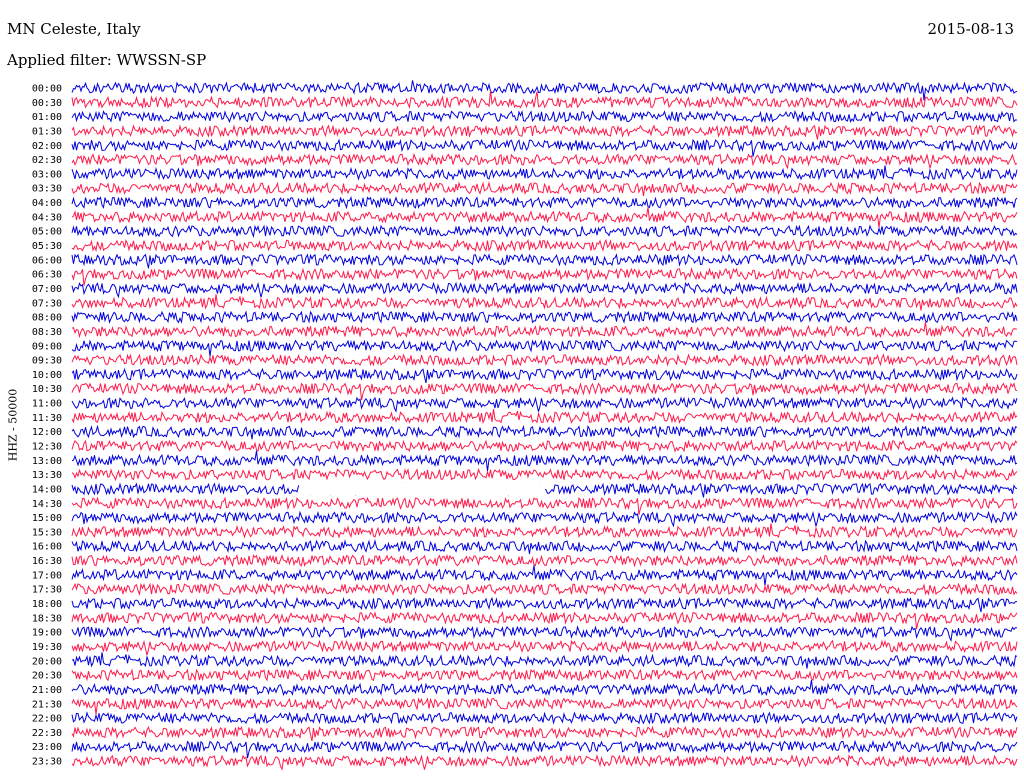  I want to click on row-time-label: 10:00, so click(47, 375).